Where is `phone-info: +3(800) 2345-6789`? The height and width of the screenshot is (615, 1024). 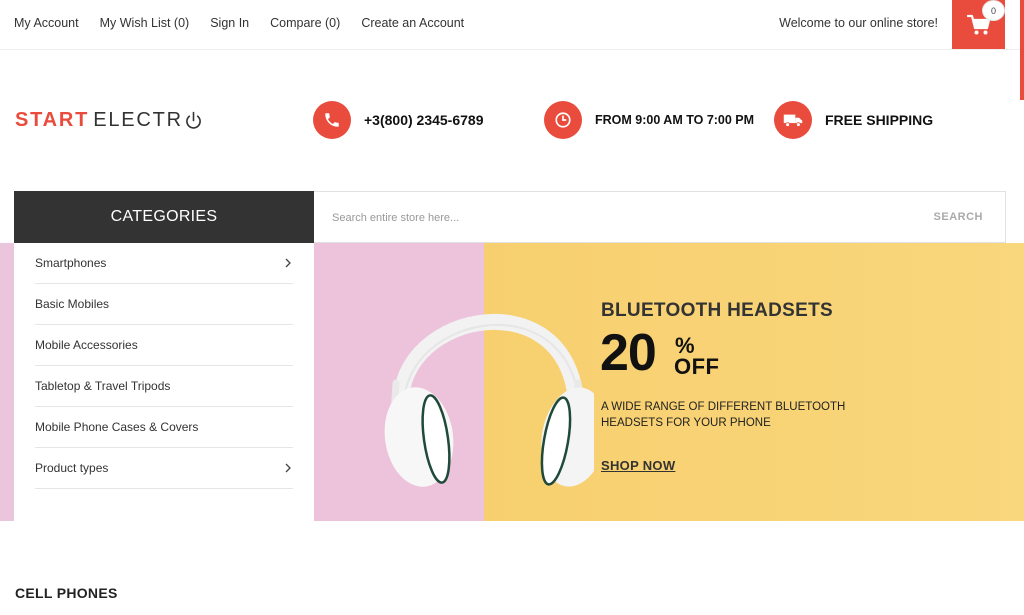 phone-info: +3(800) 2345-6789 is located at coordinates (398, 120).